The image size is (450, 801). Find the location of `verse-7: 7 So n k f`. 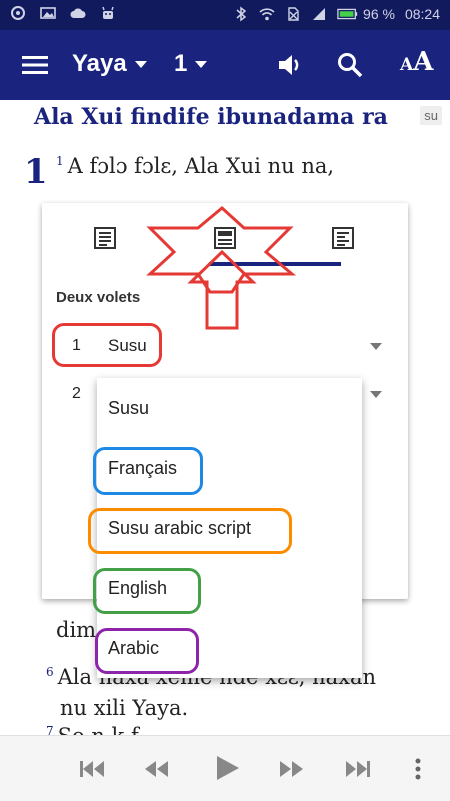

verse-7: 7 So n k f is located at coordinates (92, 729).